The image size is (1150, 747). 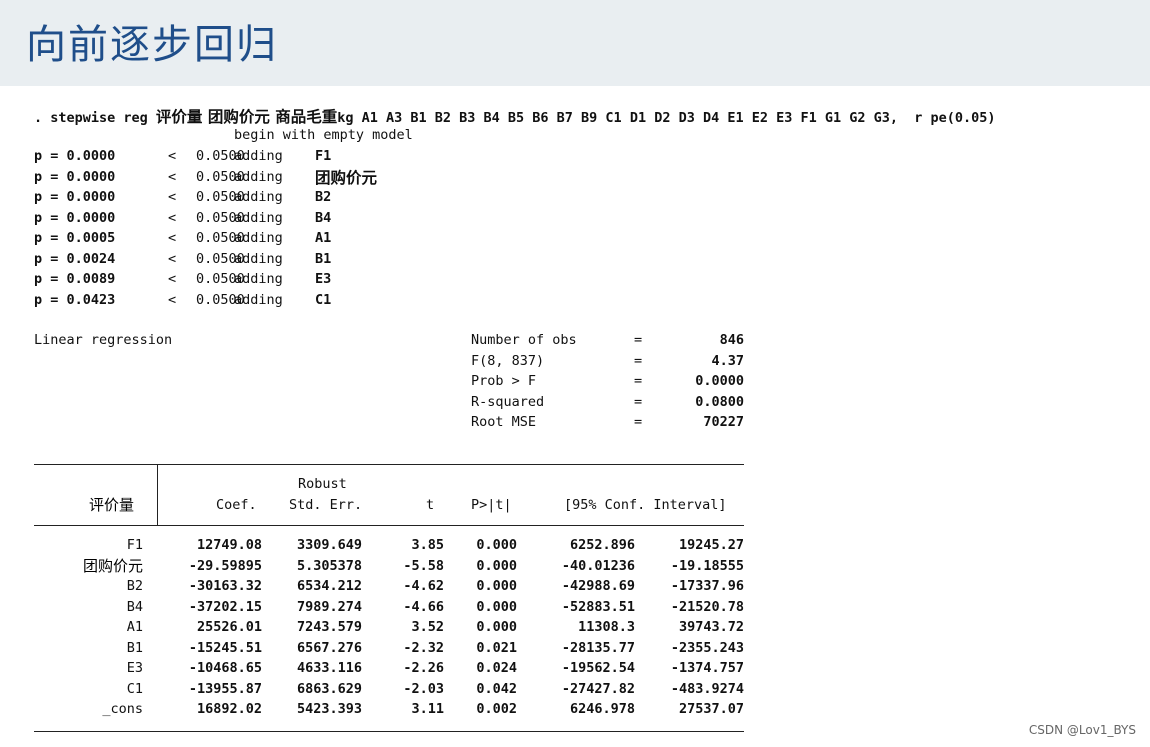 I want to click on cell-hi: 27537.07, so click(x=711, y=709).